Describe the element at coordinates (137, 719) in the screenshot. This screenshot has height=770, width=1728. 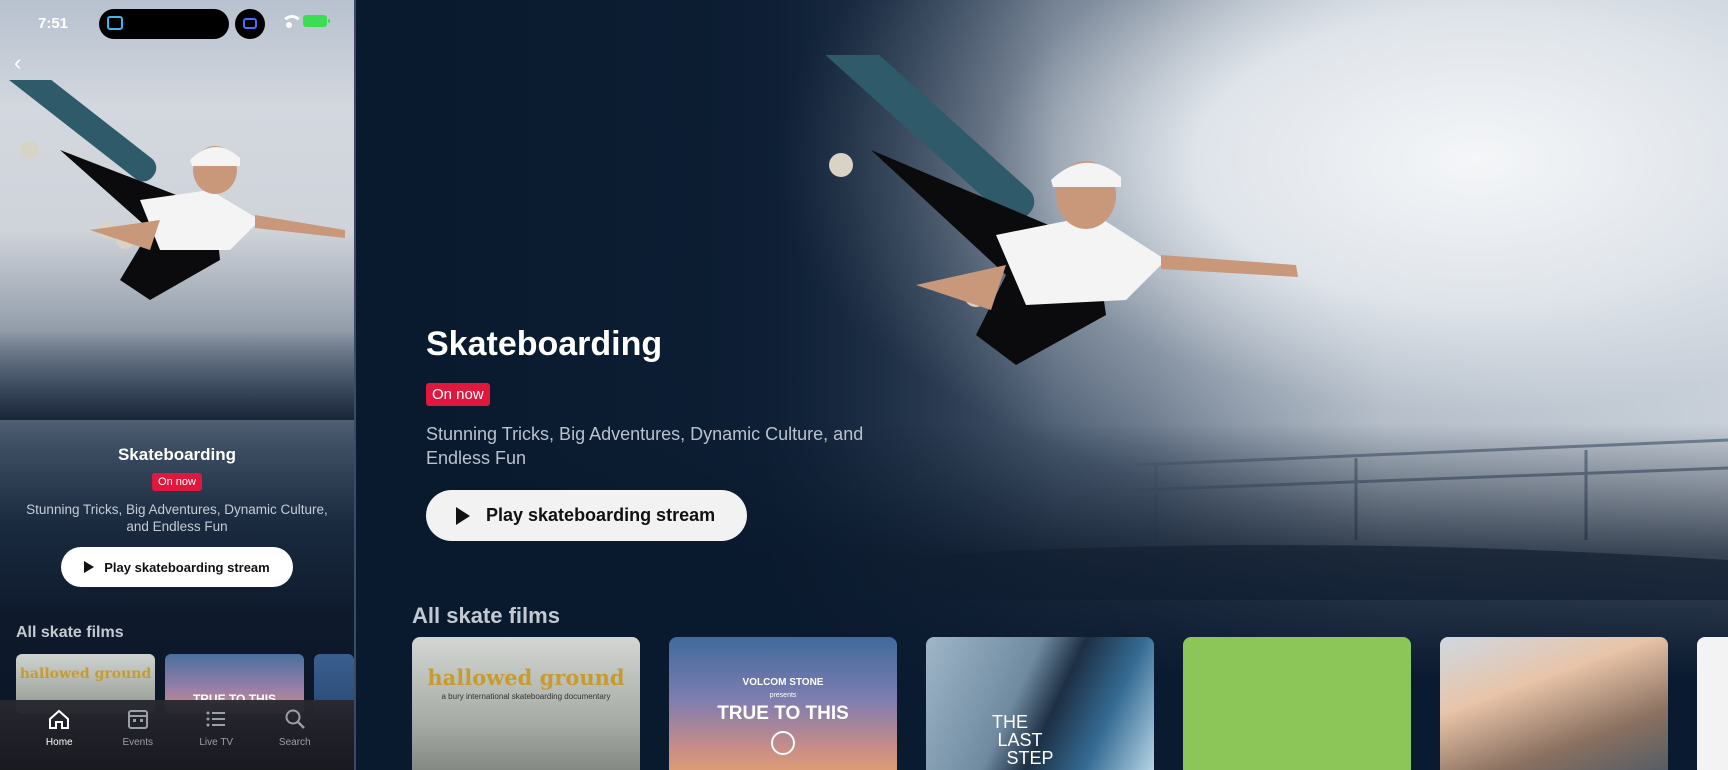
I see `calendar-icon` at that location.